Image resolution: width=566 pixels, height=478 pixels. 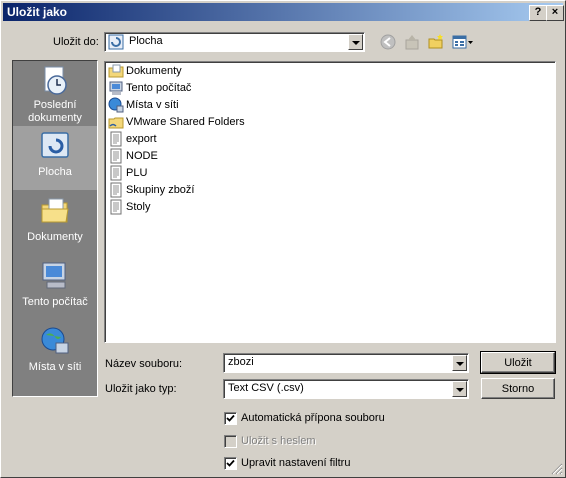 I want to click on file-name: PLU, so click(x=137, y=173).